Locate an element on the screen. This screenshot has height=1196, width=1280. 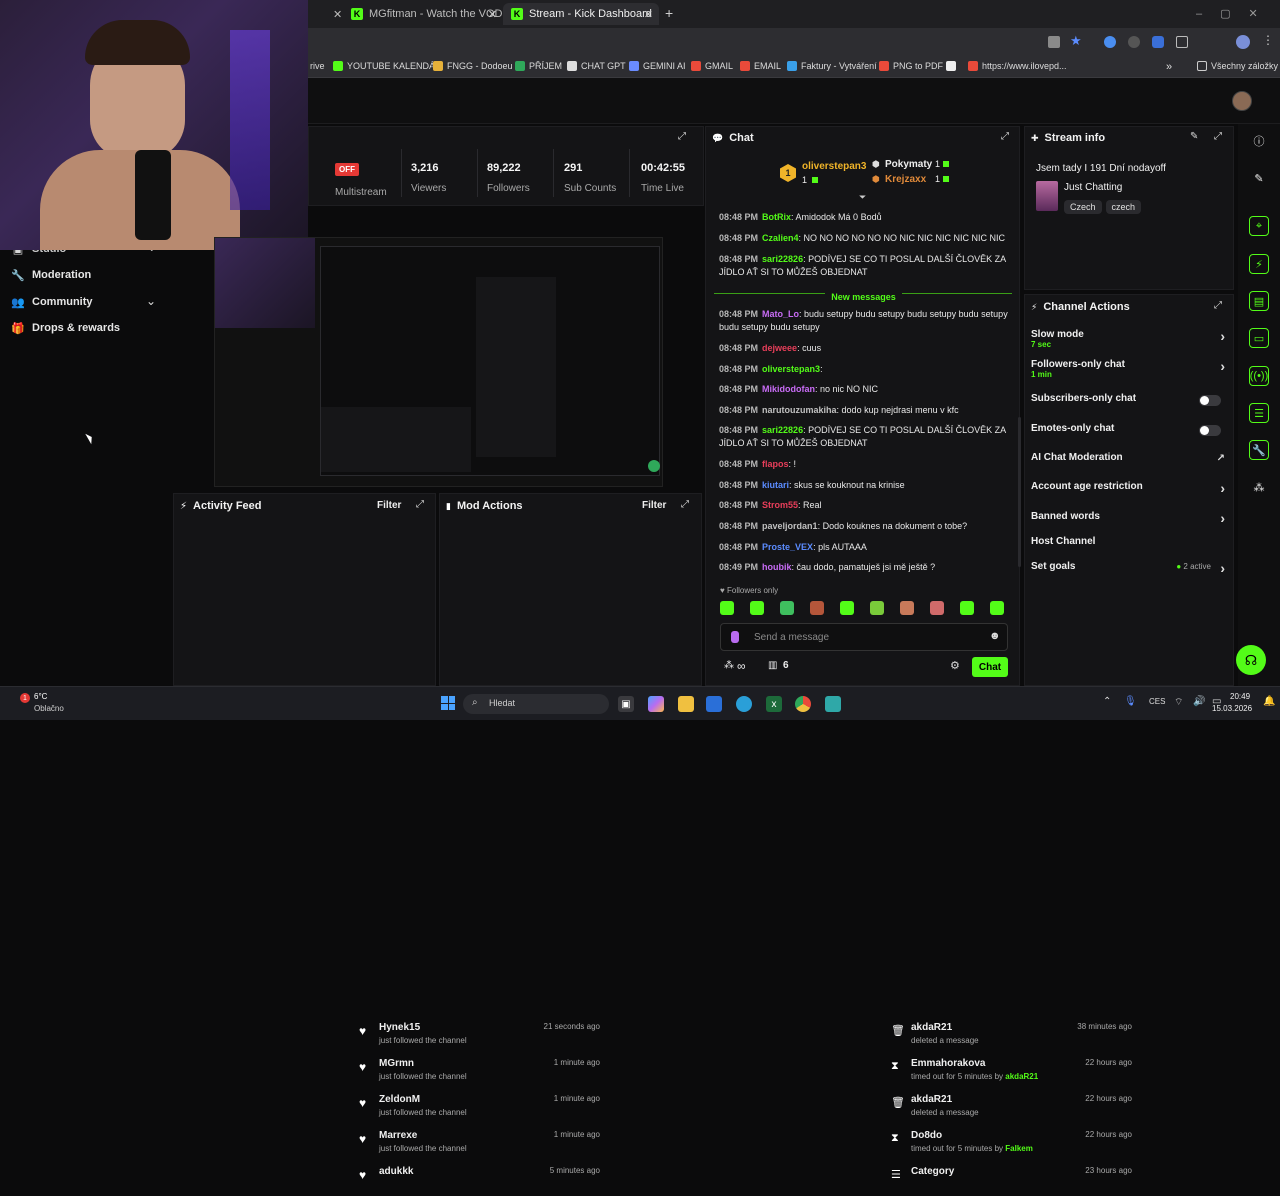
copilot-icon is located at coordinates (656, 704).